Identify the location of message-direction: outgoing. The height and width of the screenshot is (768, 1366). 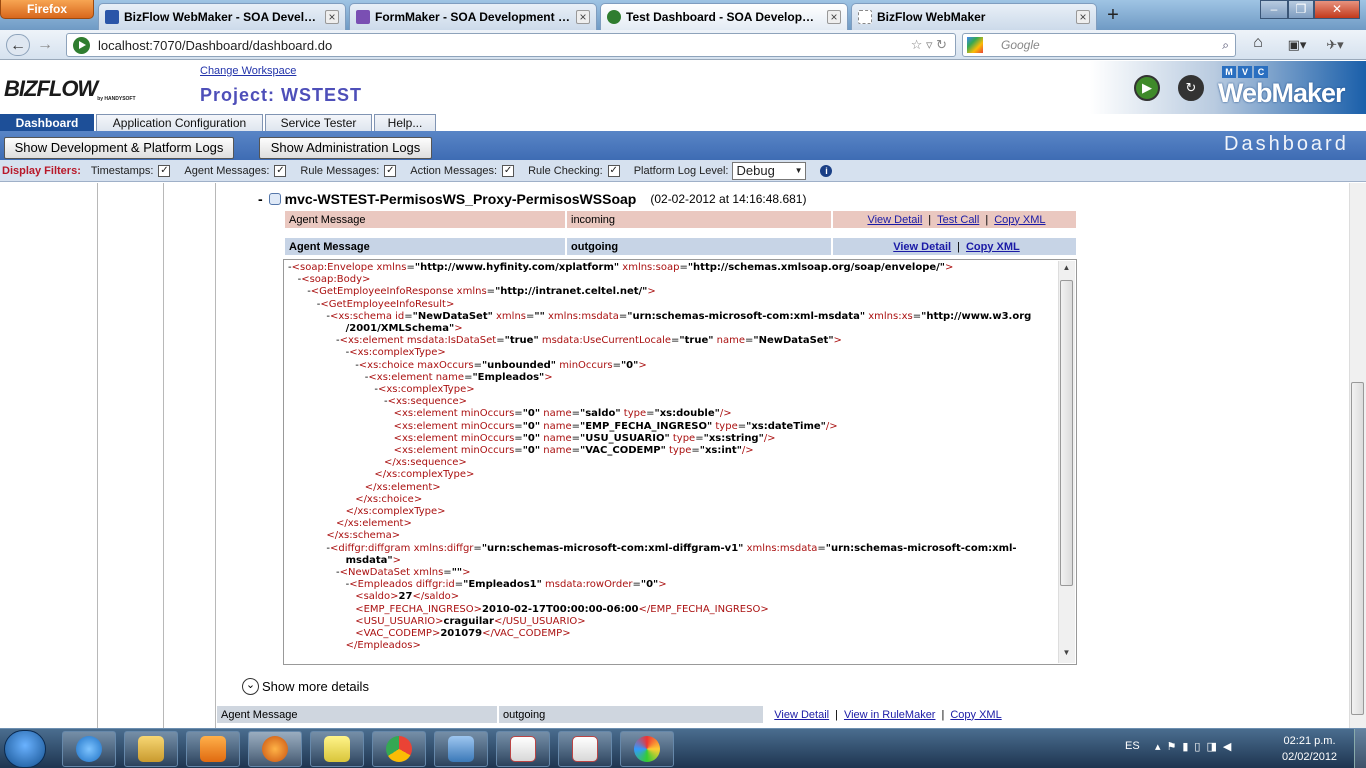
(699, 246).